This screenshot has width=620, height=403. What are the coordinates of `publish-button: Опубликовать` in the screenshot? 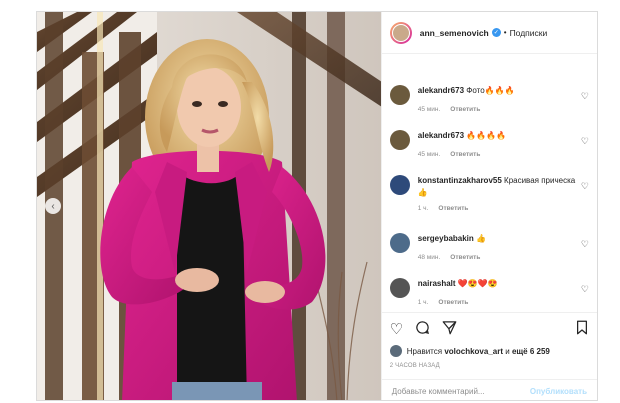 It's located at (558, 391).